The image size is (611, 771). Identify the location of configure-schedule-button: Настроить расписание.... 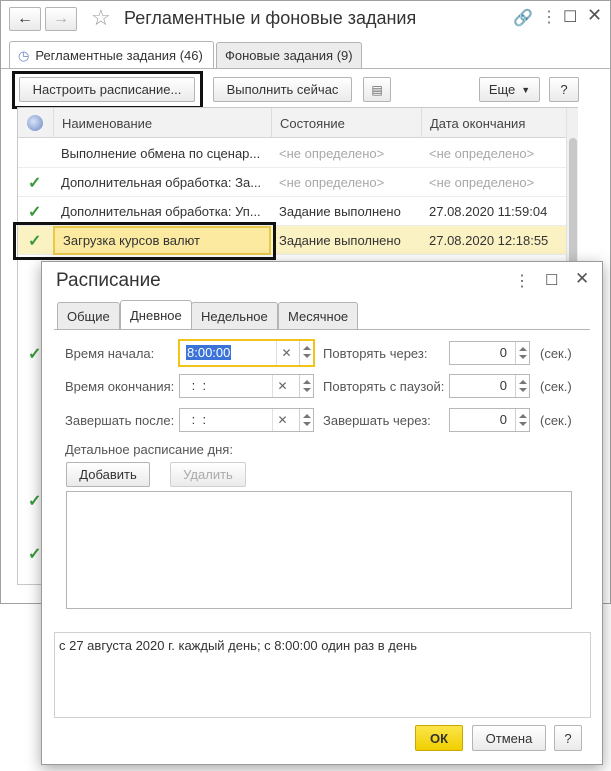
(107, 89).